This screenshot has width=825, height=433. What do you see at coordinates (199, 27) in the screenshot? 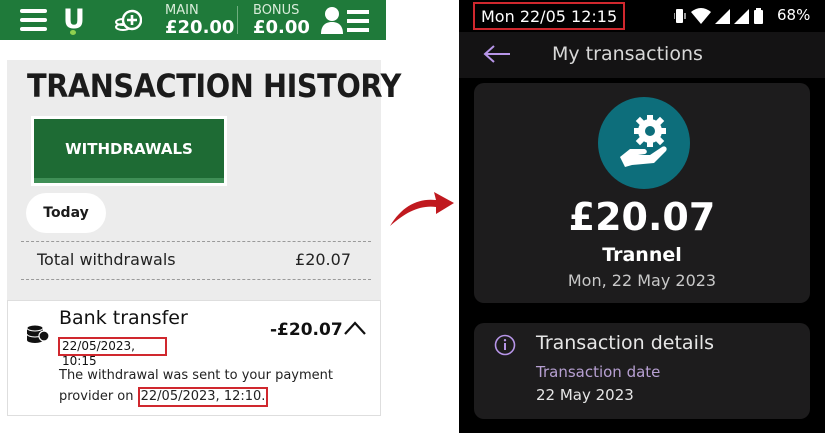
I see `main-balance-value: £20.00` at bounding box center [199, 27].